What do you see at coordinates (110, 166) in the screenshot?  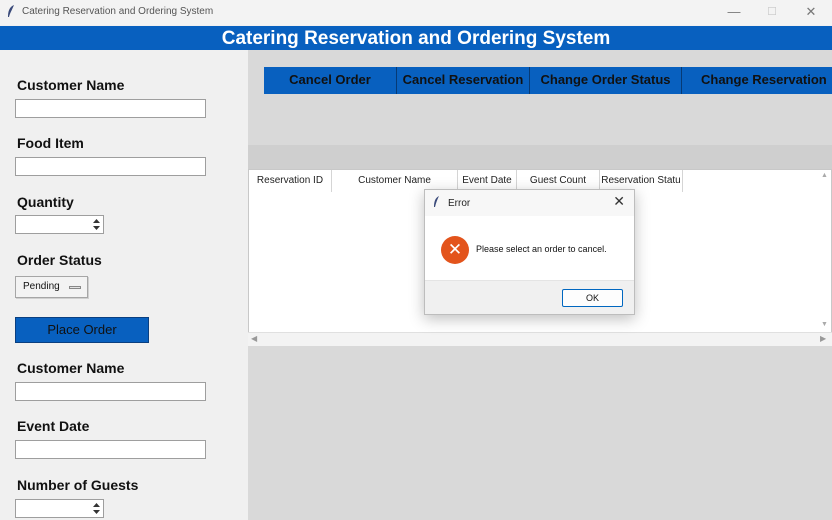 I see `food-item-input` at bounding box center [110, 166].